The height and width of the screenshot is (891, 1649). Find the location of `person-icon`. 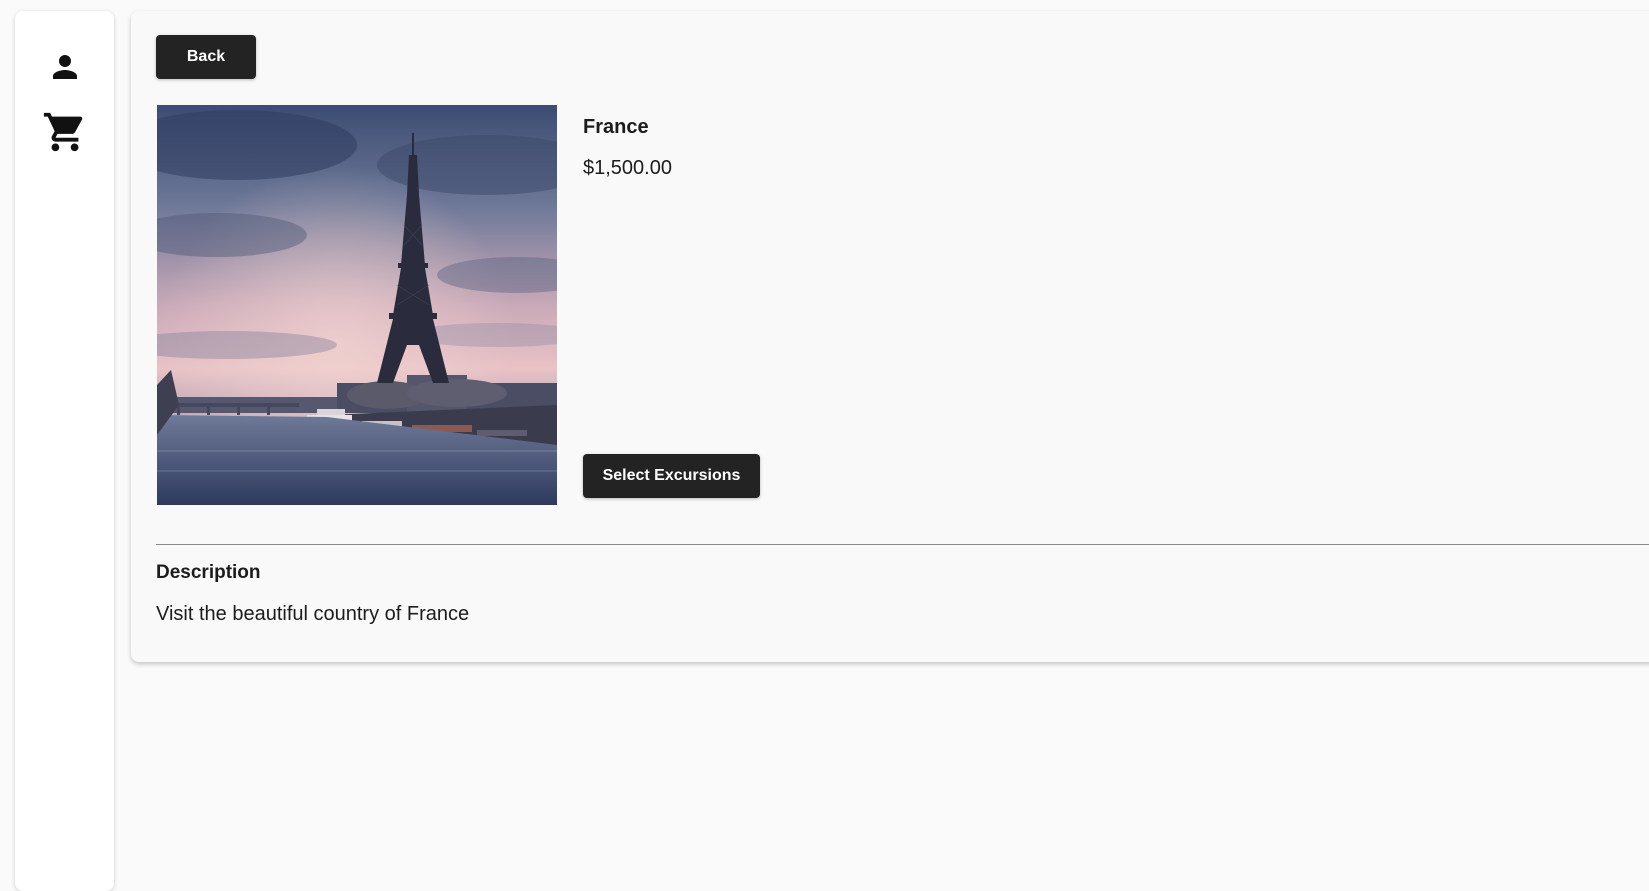

person-icon is located at coordinates (64, 67).